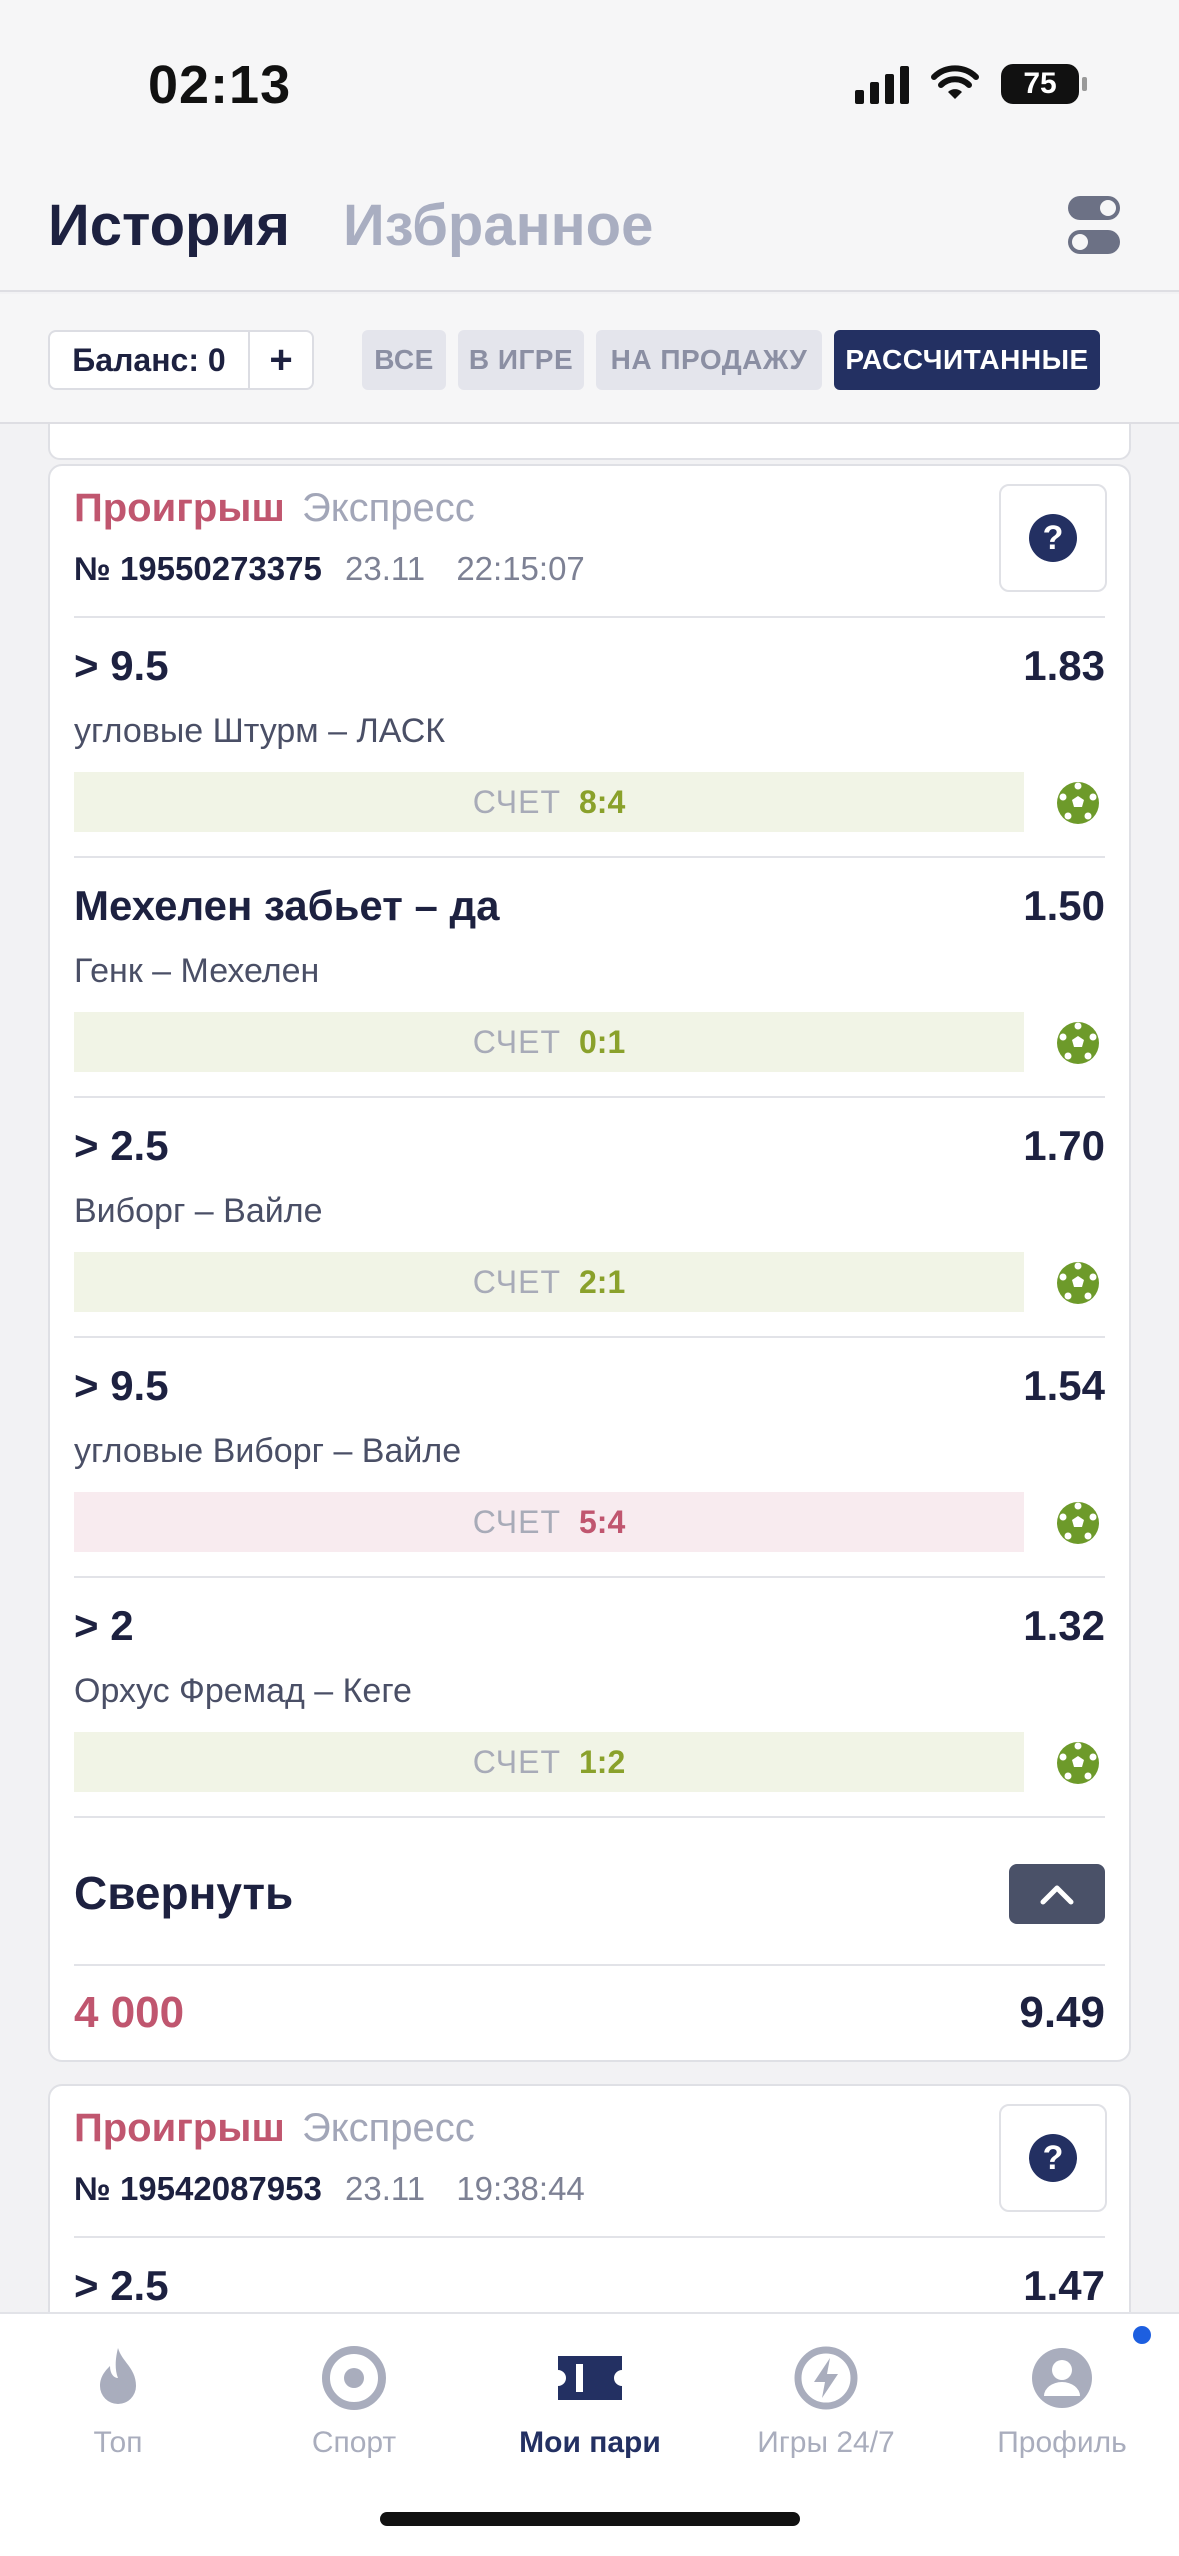 This screenshot has height=2556, width=1179. Describe the element at coordinates (590, 2402) in the screenshot. I see `nav-my-bets: Мои пари` at that location.